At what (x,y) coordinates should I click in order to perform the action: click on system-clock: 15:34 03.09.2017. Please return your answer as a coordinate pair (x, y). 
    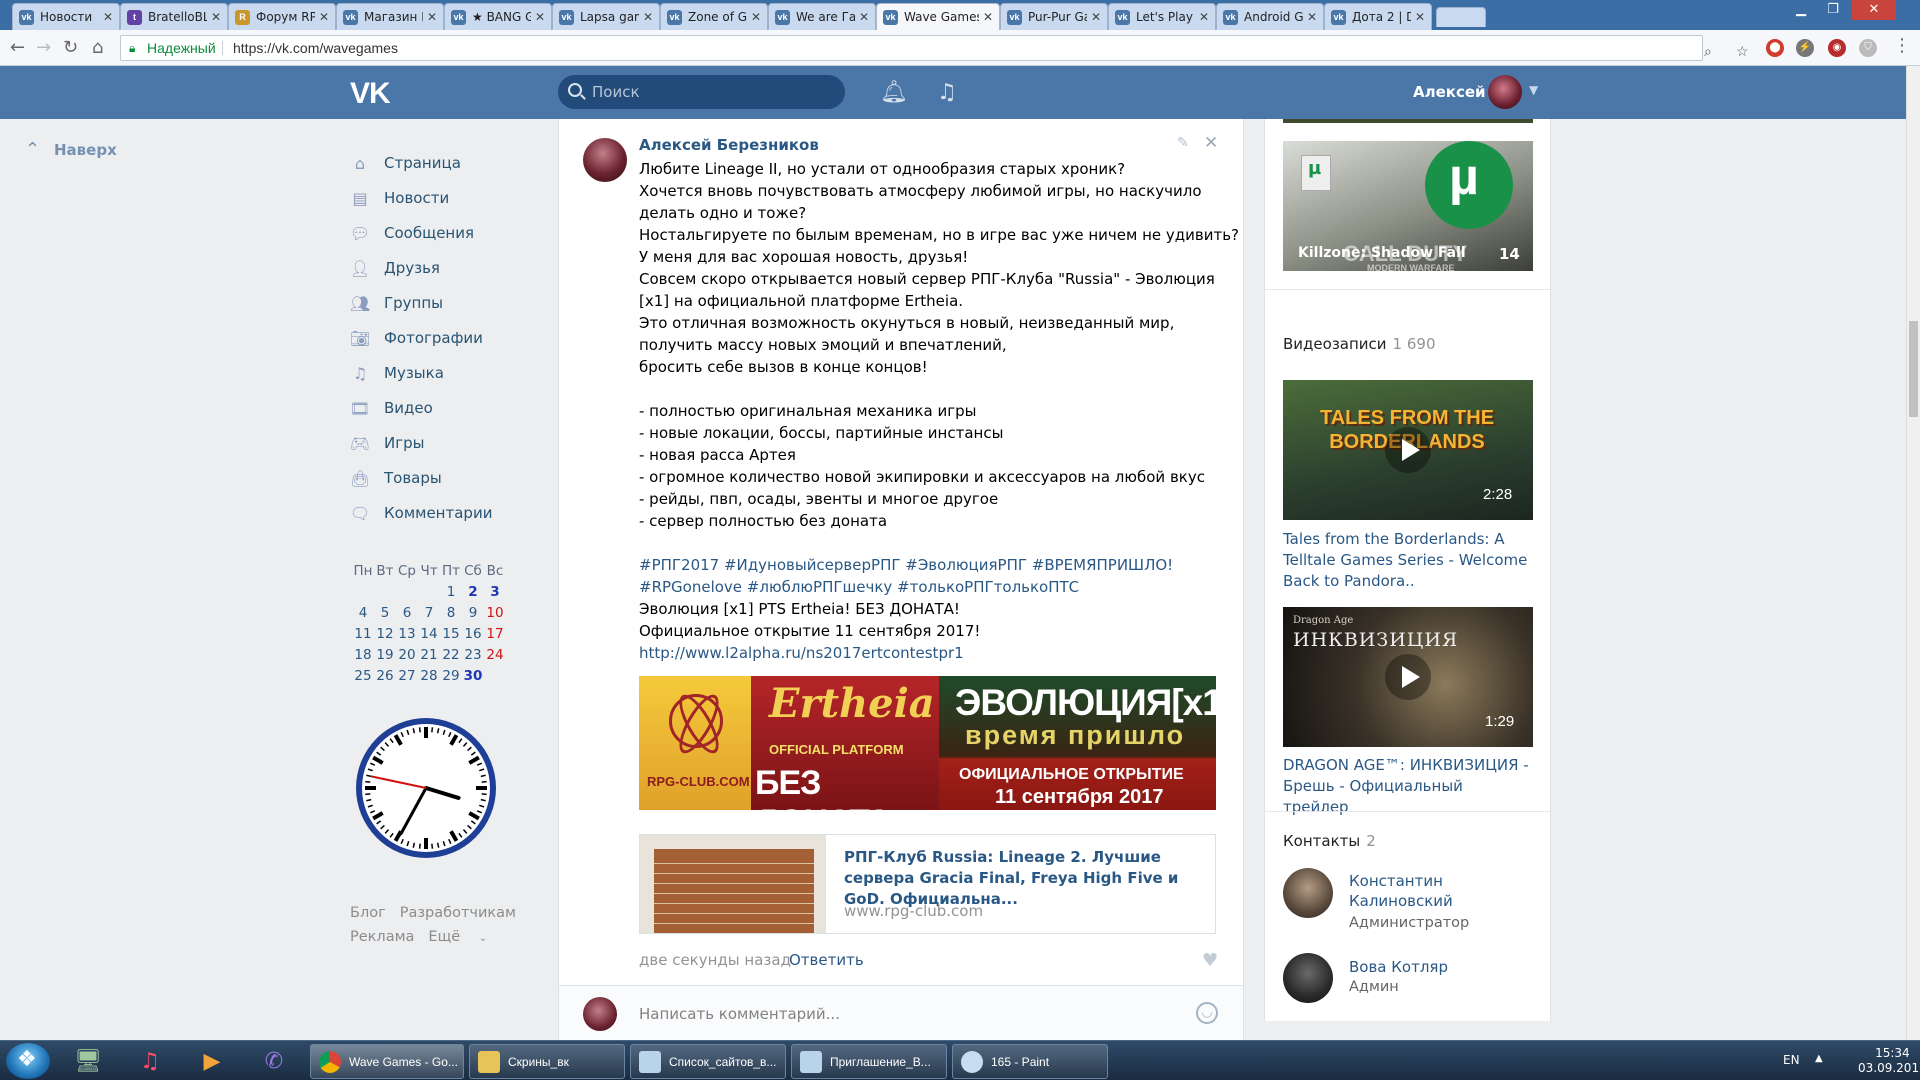
    Looking at the image, I should click on (1889, 1061).